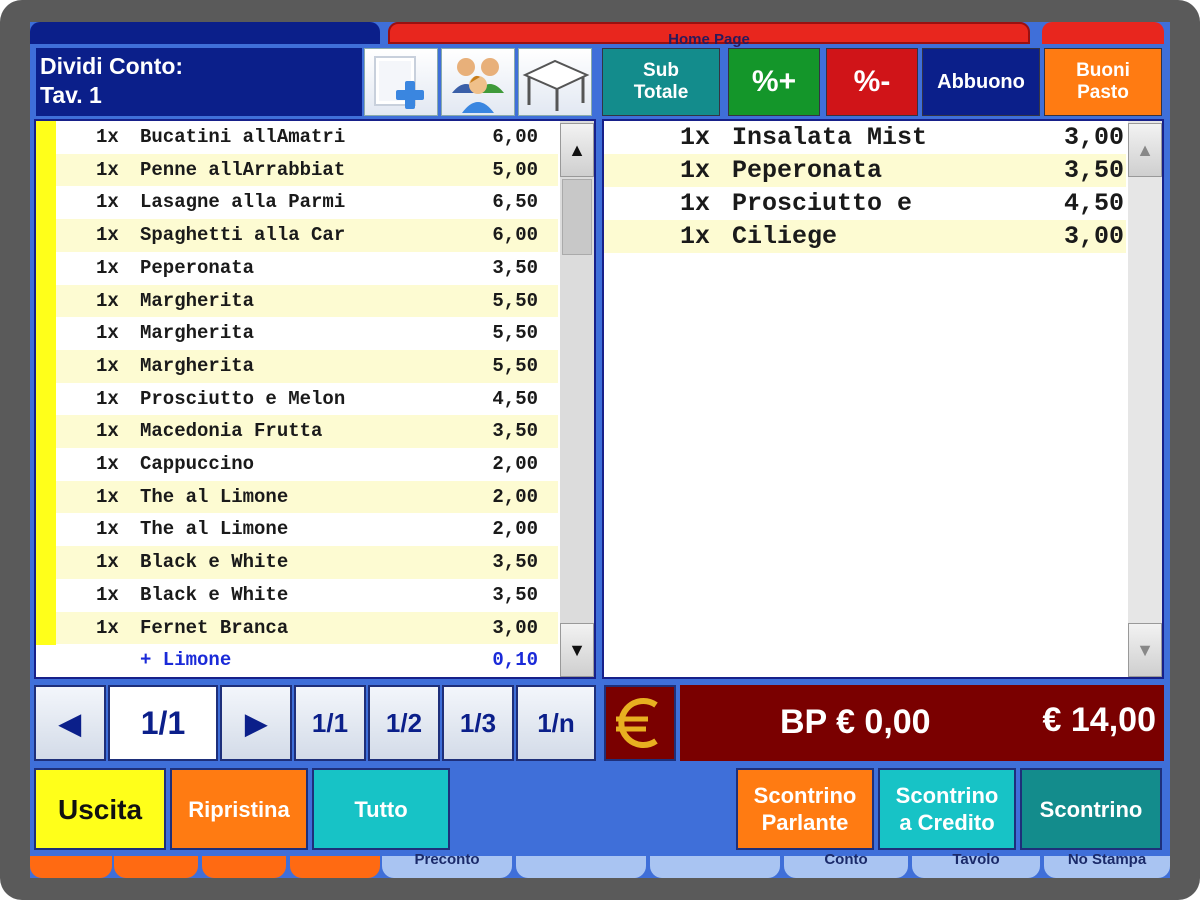  What do you see at coordinates (186, 660) in the screenshot?
I see `modifier-name: + Limone` at bounding box center [186, 660].